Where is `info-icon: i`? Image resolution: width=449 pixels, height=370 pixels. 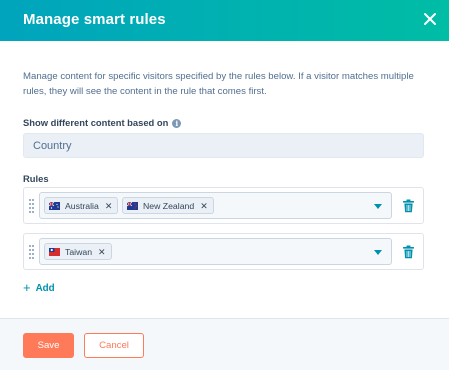 info-icon: i is located at coordinates (177, 123).